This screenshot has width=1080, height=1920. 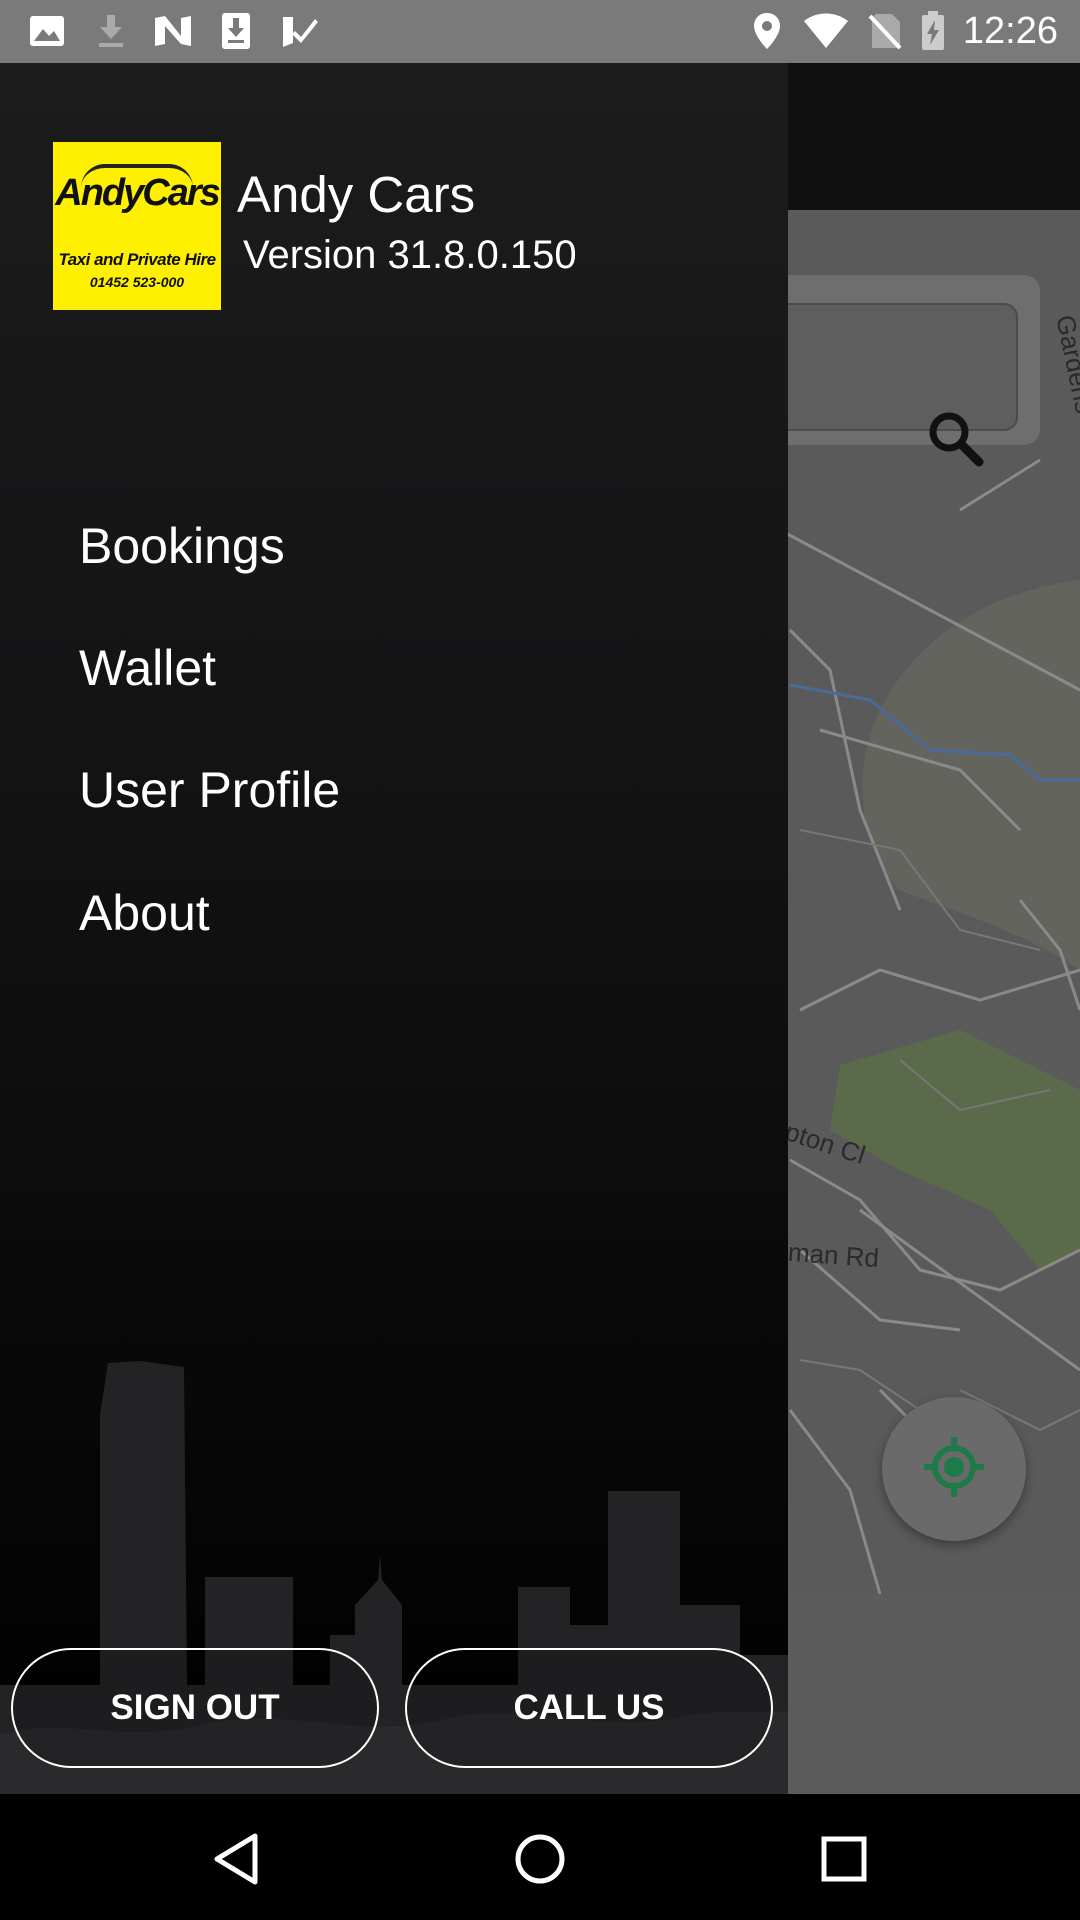 I want to click on check-icon, so click(x=300, y=31).